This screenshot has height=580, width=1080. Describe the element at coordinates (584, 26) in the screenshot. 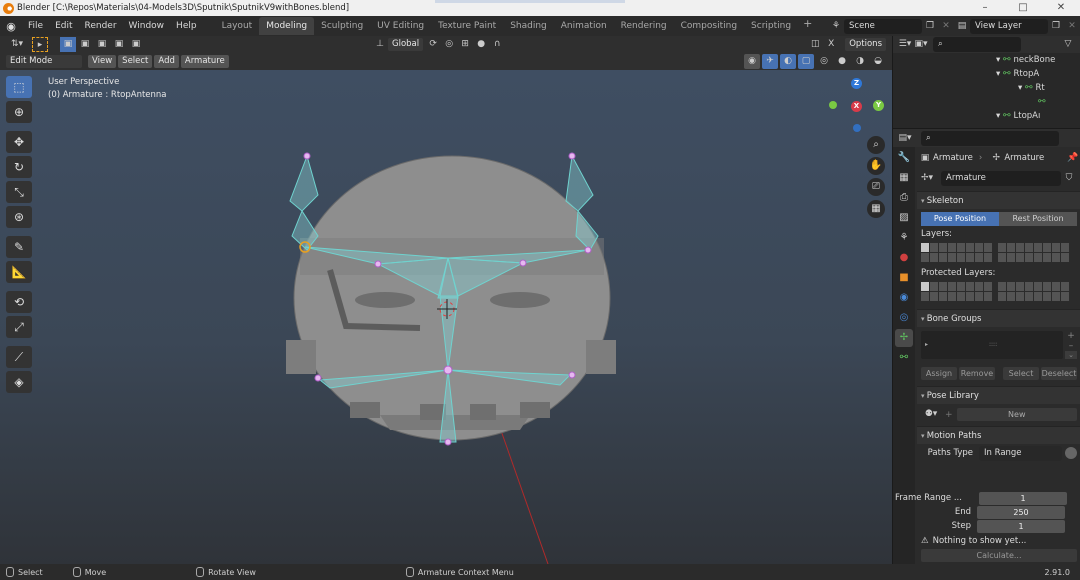

I see `tab-animation: Animation` at that location.